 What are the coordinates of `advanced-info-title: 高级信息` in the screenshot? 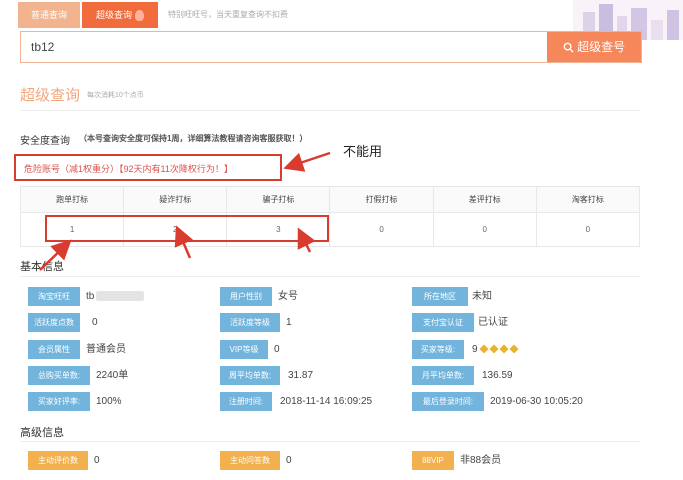 It's located at (42, 433).